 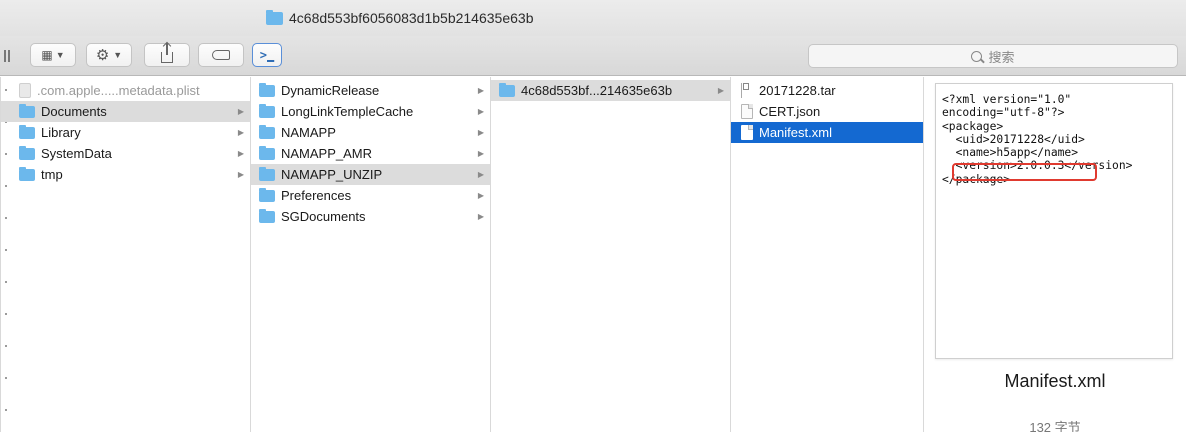 What do you see at coordinates (25, 90) in the screenshot?
I see `plist-file-icon` at bounding box center [25, 90].